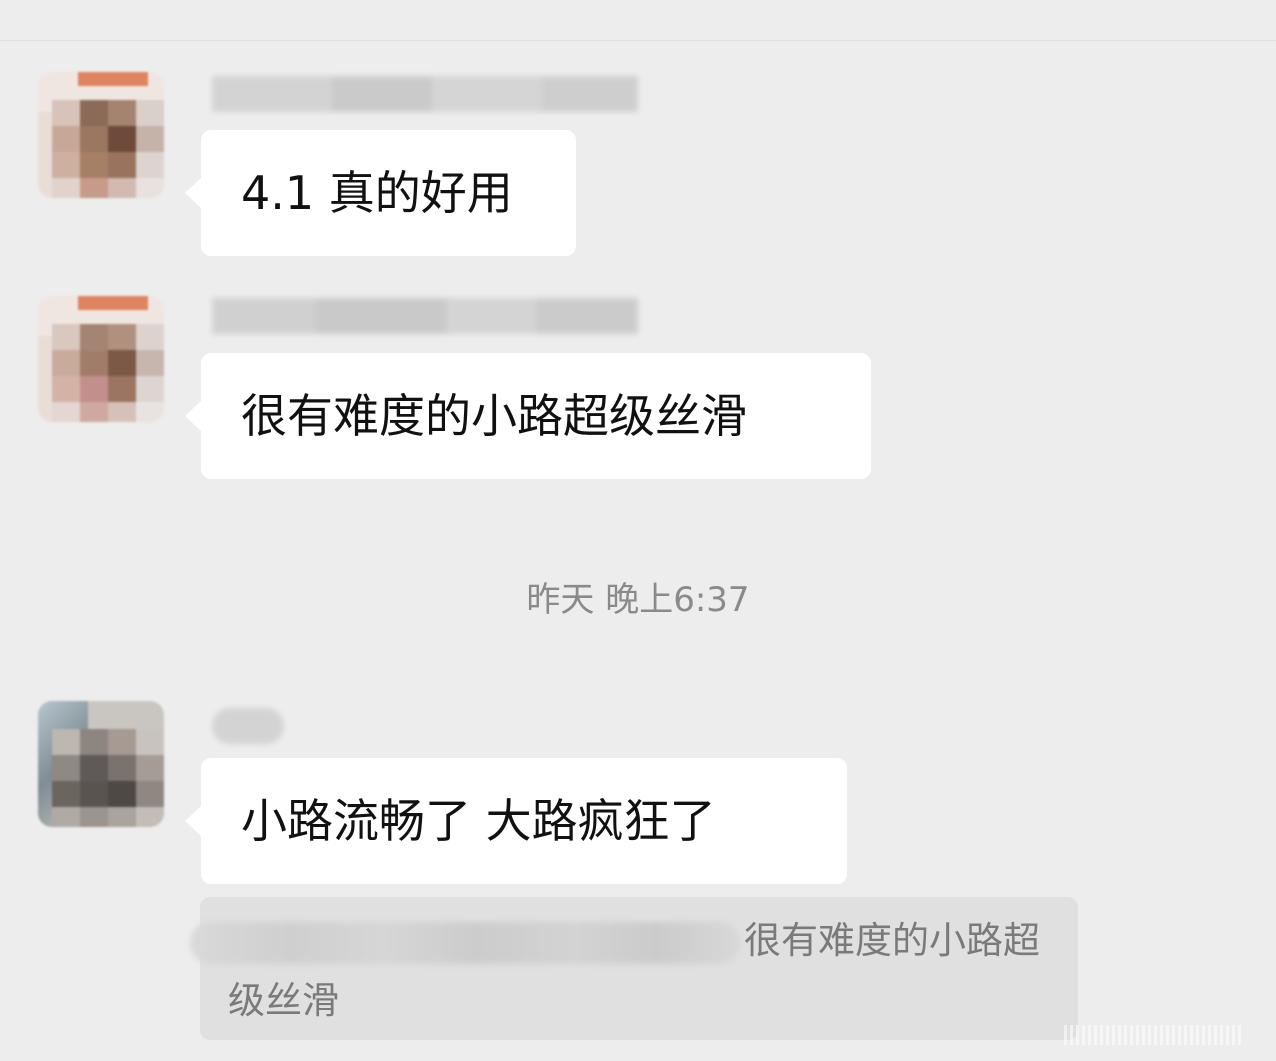 This screenshot has height=1061, width=1276. What do you see at coordinates (1164, 1035) in the screenshot?
I see `watermark` at bounding box center [1164, 1035].